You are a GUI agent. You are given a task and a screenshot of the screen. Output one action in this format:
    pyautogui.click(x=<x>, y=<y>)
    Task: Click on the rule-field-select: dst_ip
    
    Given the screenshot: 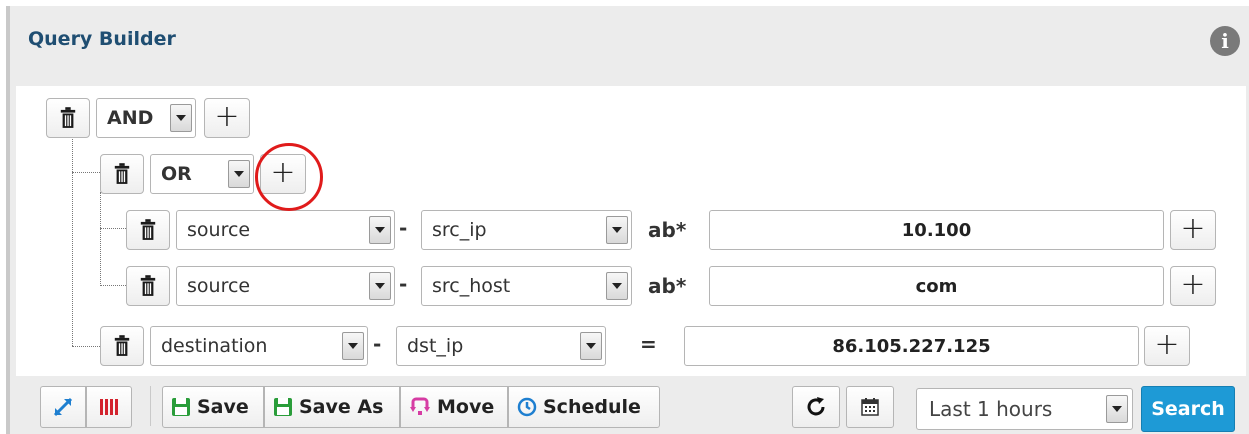 What is the action you would take?
    pyautogui.click(x=501, y=346)
    